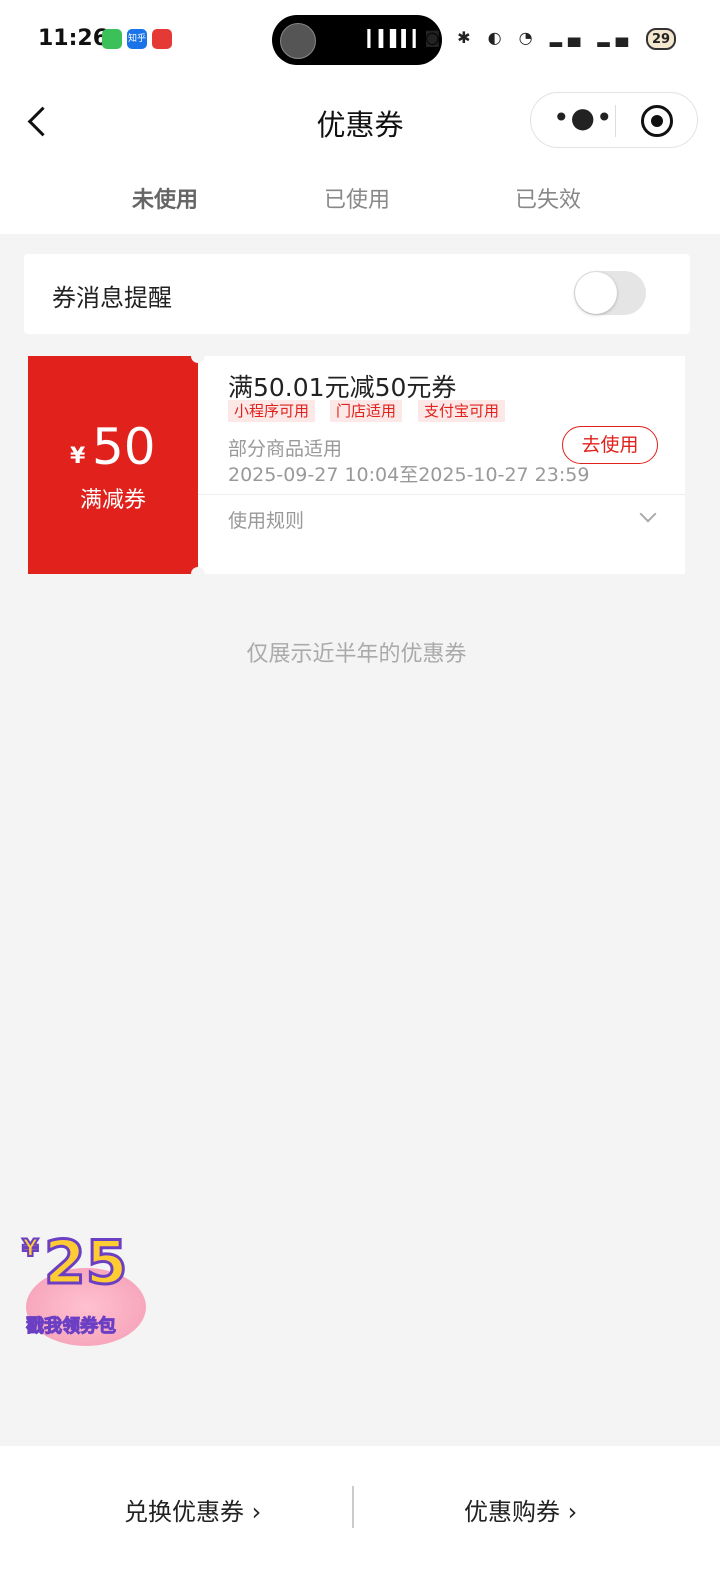  I want to click on red-app-icon, so click(162, 39).